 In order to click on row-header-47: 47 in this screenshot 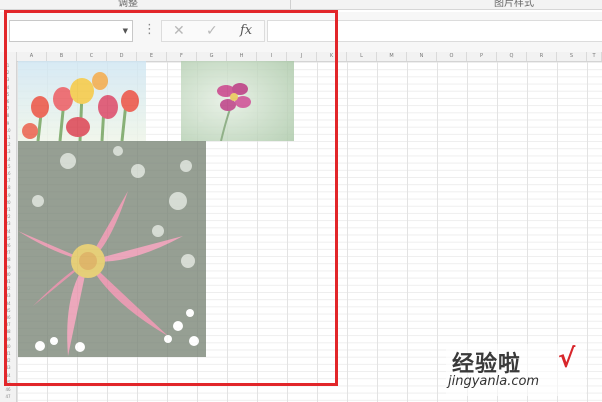, I will do `click(8, 396)`.